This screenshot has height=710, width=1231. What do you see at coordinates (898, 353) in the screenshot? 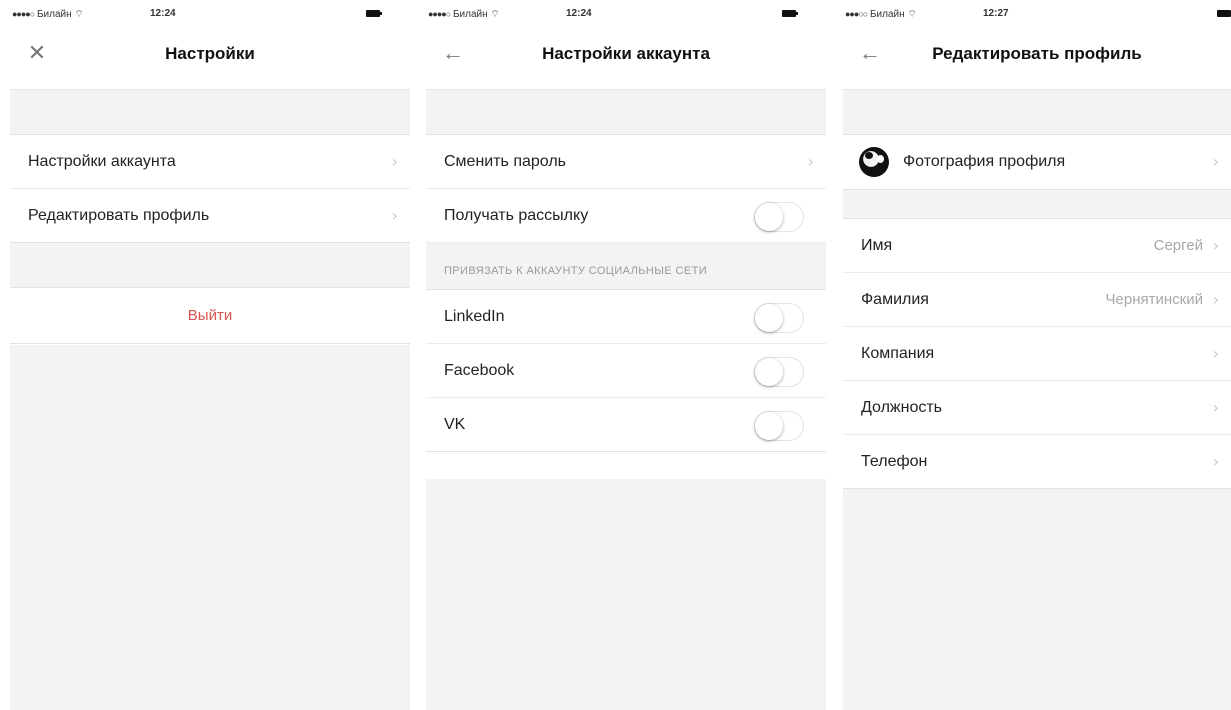
I see `field-label: Компания` at bounding box center [898, 353].